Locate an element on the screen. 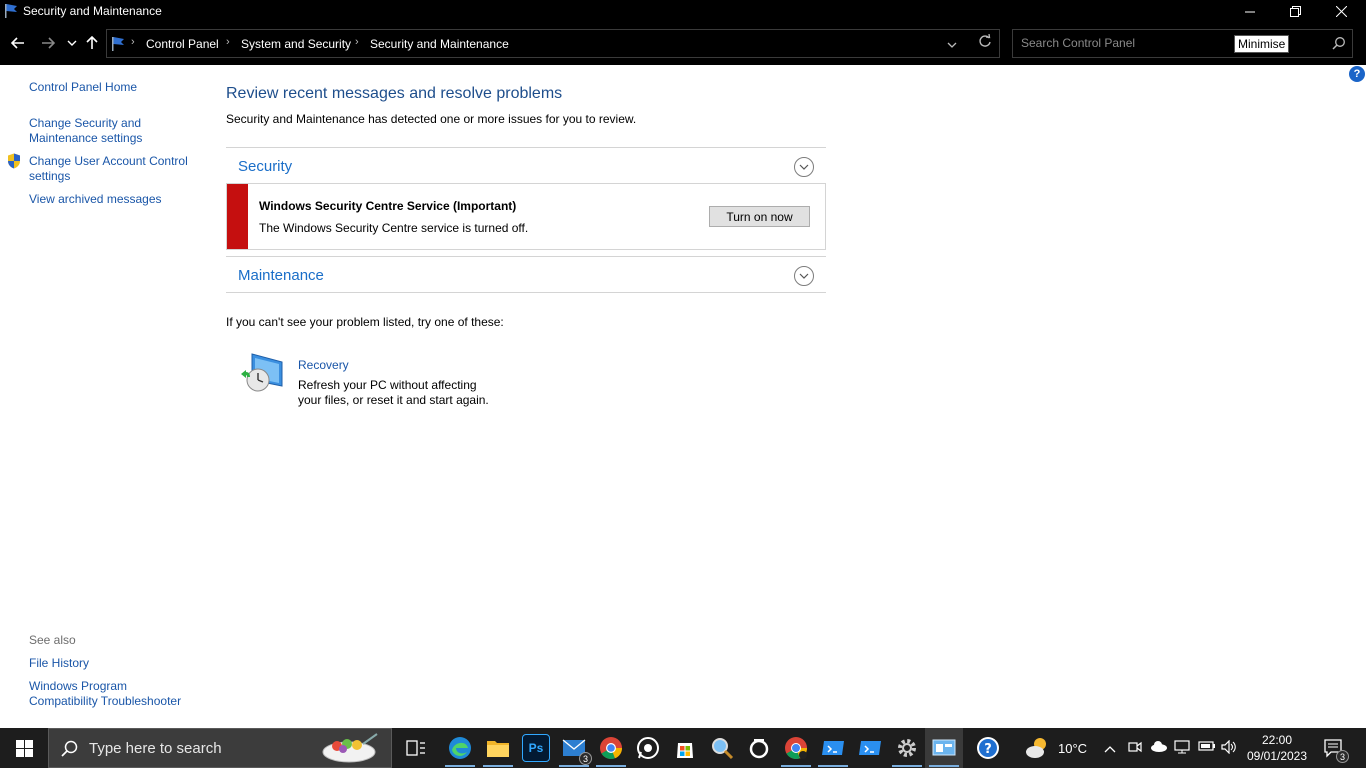 The image size is (1366, 768). search-highlight-food-icon is located at coordinates (351, 750).